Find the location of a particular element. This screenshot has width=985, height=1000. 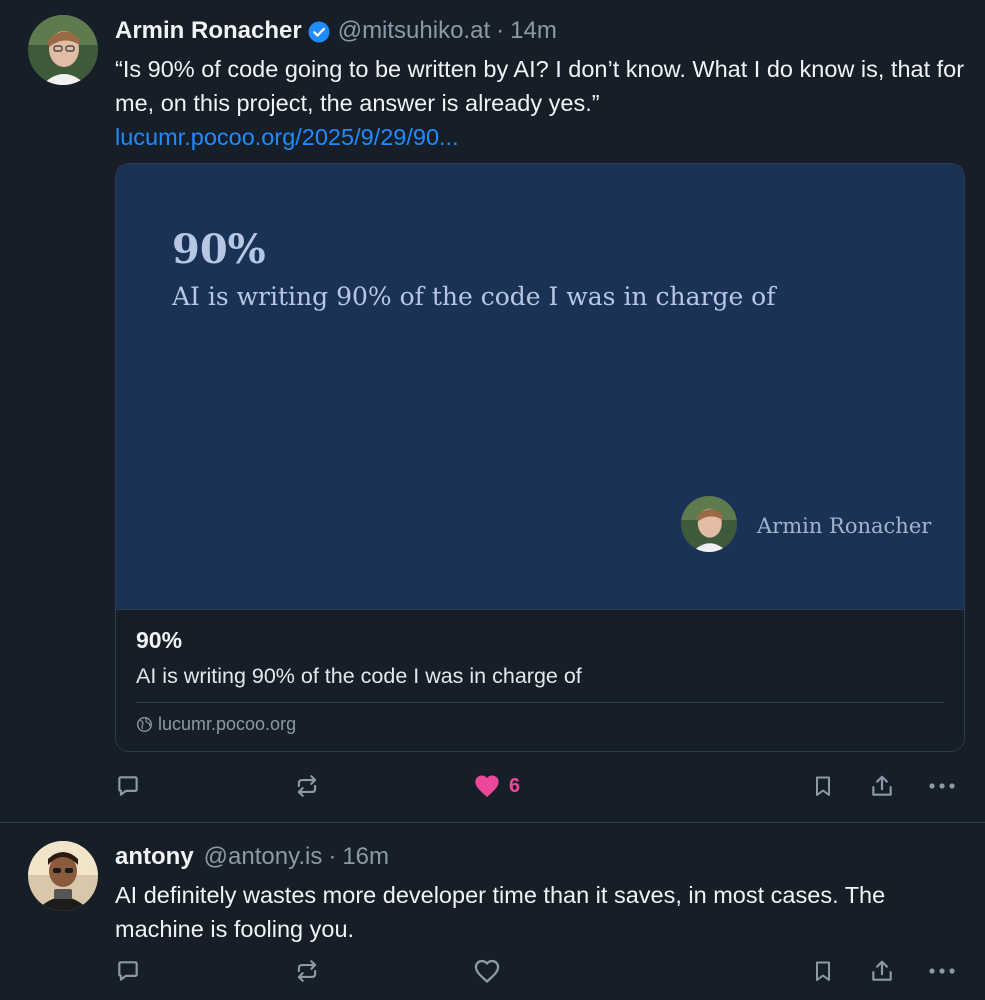

post-actions is located at coordinates (492, 971).